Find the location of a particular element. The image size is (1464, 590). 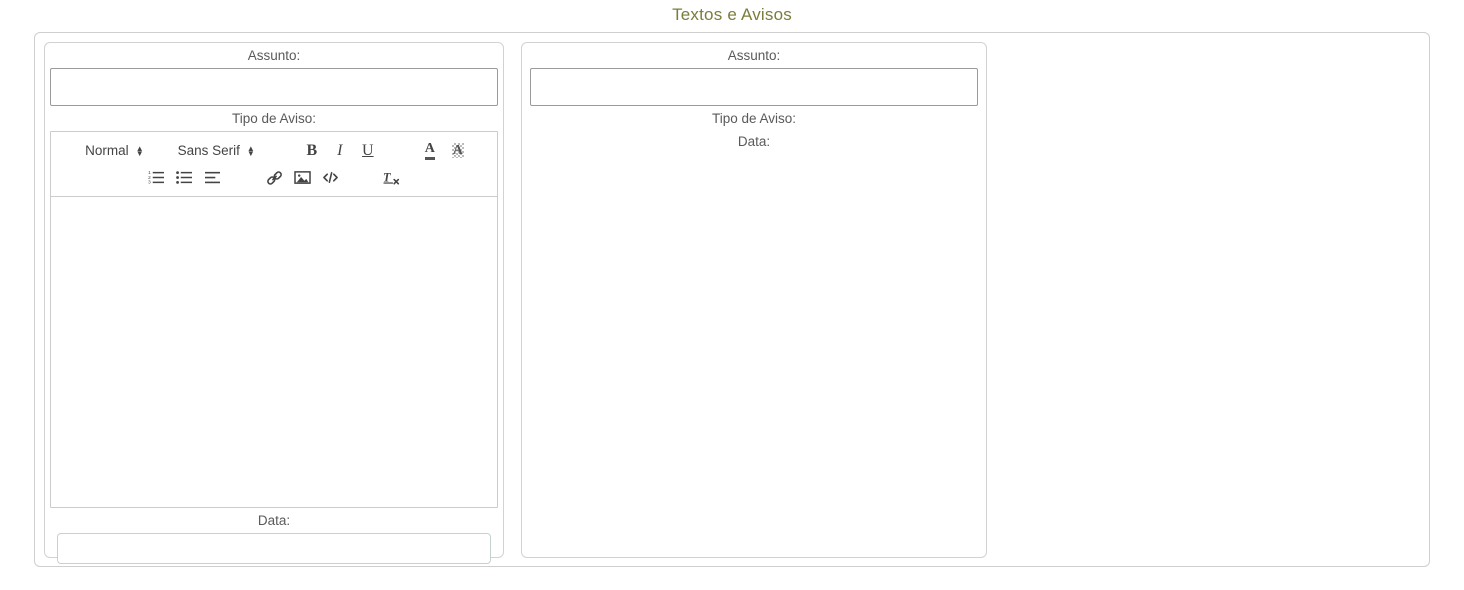

date-input is located at coordinates (274, 548).